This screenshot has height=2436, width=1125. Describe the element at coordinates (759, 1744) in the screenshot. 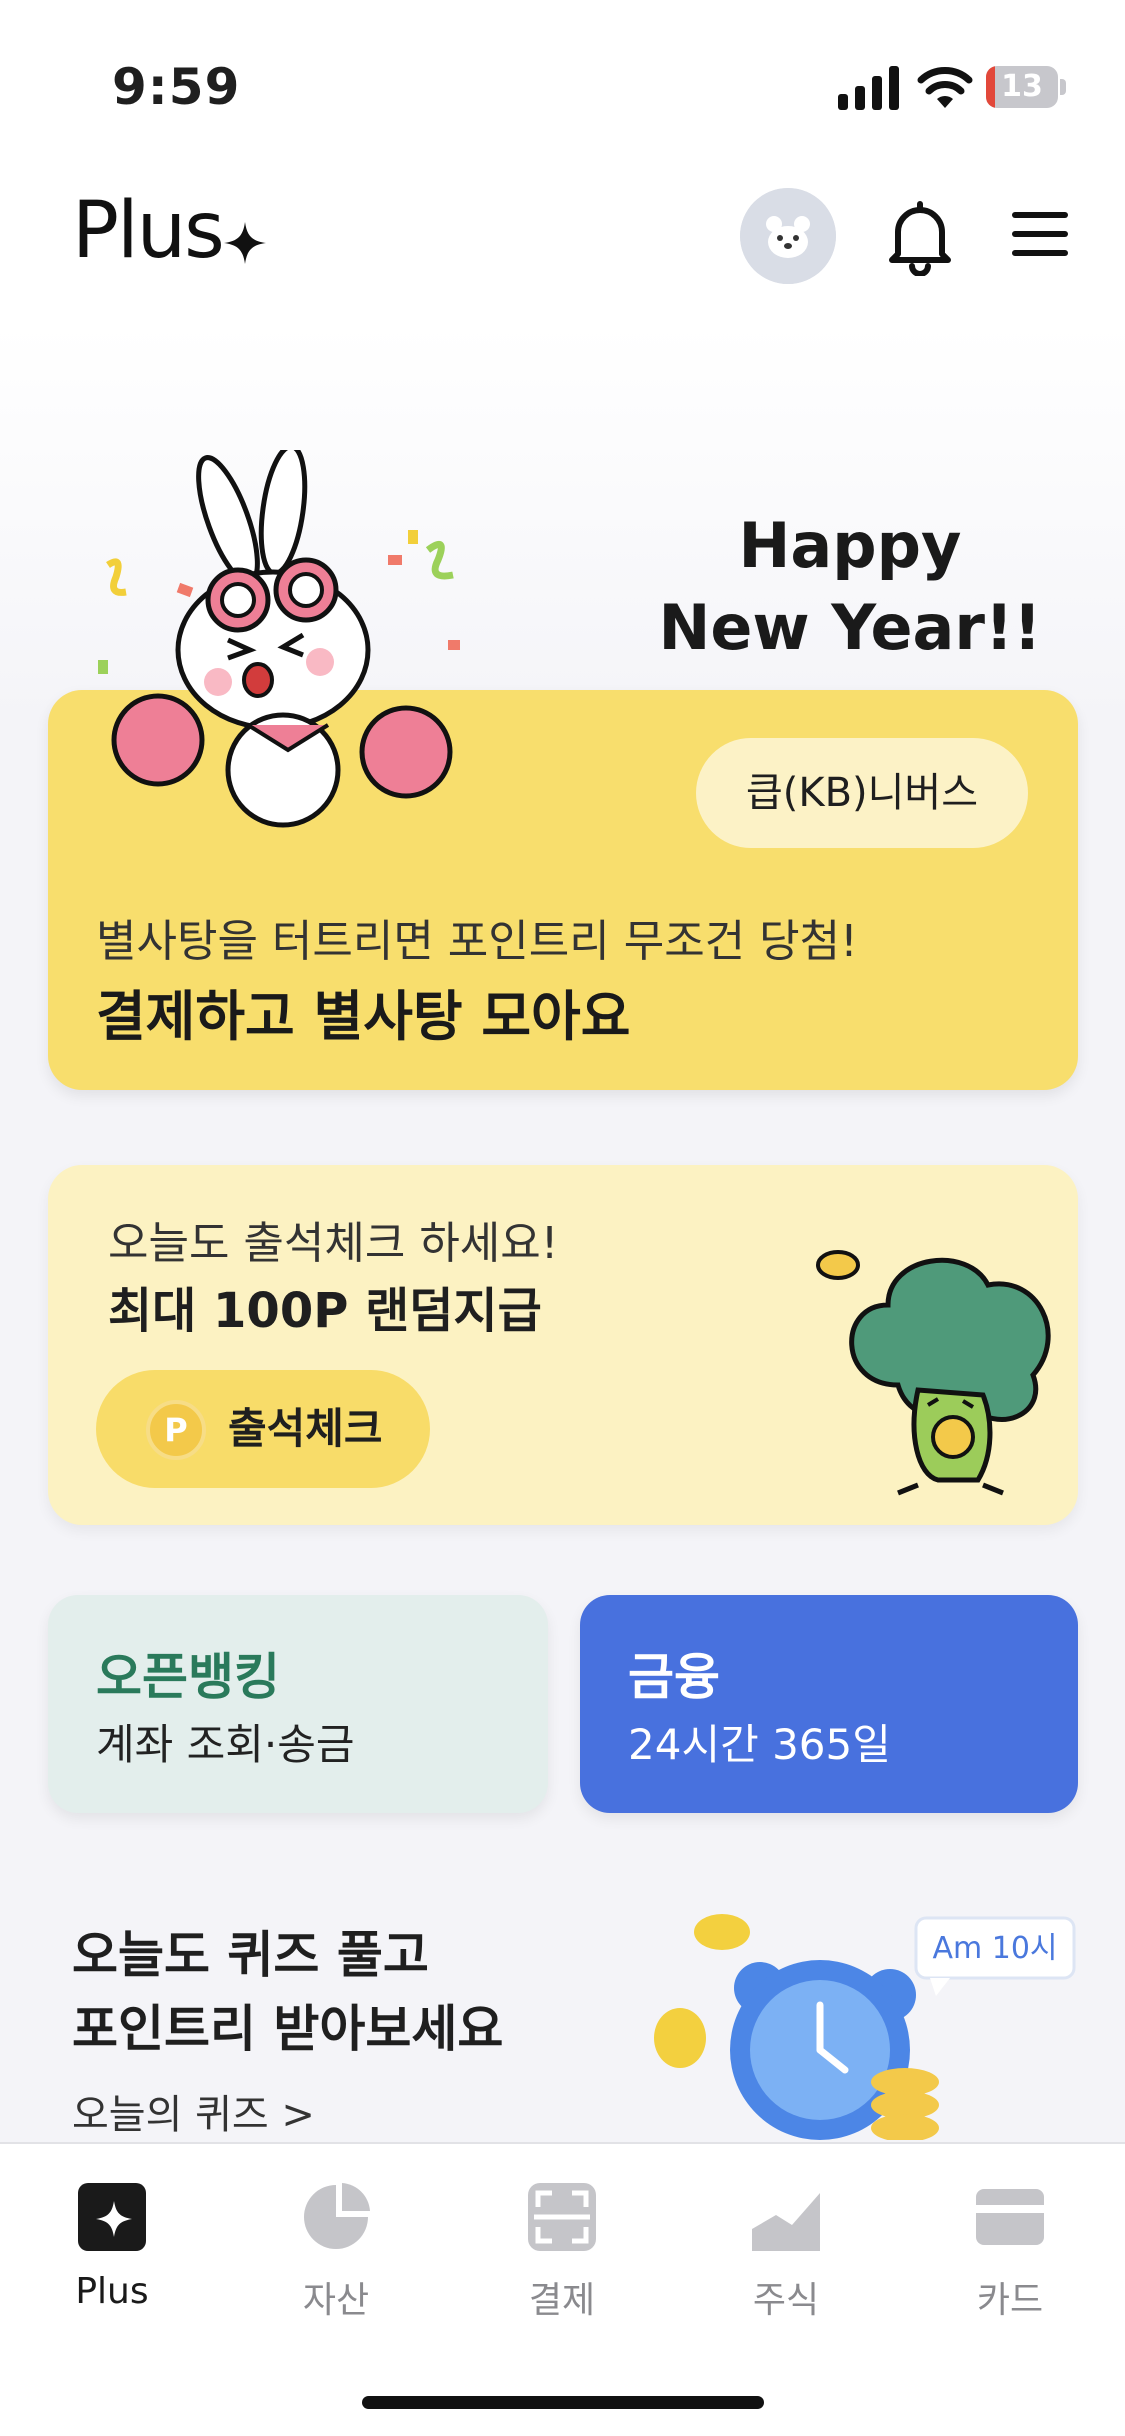

I see `finance-subtitle: 24시간 365일` at that location.